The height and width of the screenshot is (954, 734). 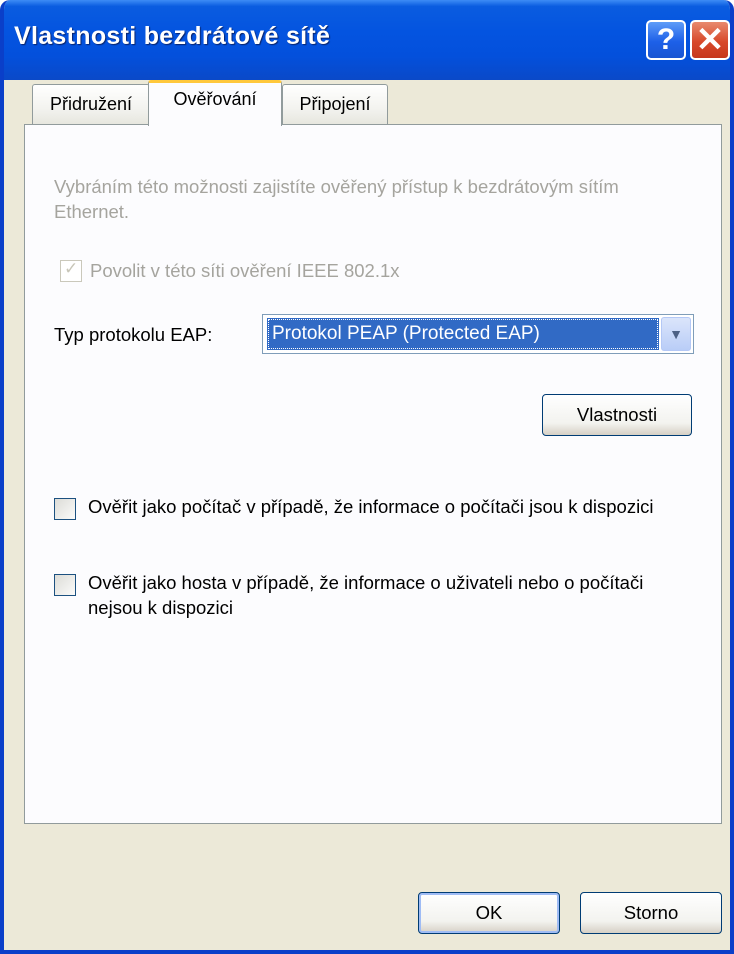 I want to click on tab-pridruzeni: Přidružení, so click(x=91, y=104).